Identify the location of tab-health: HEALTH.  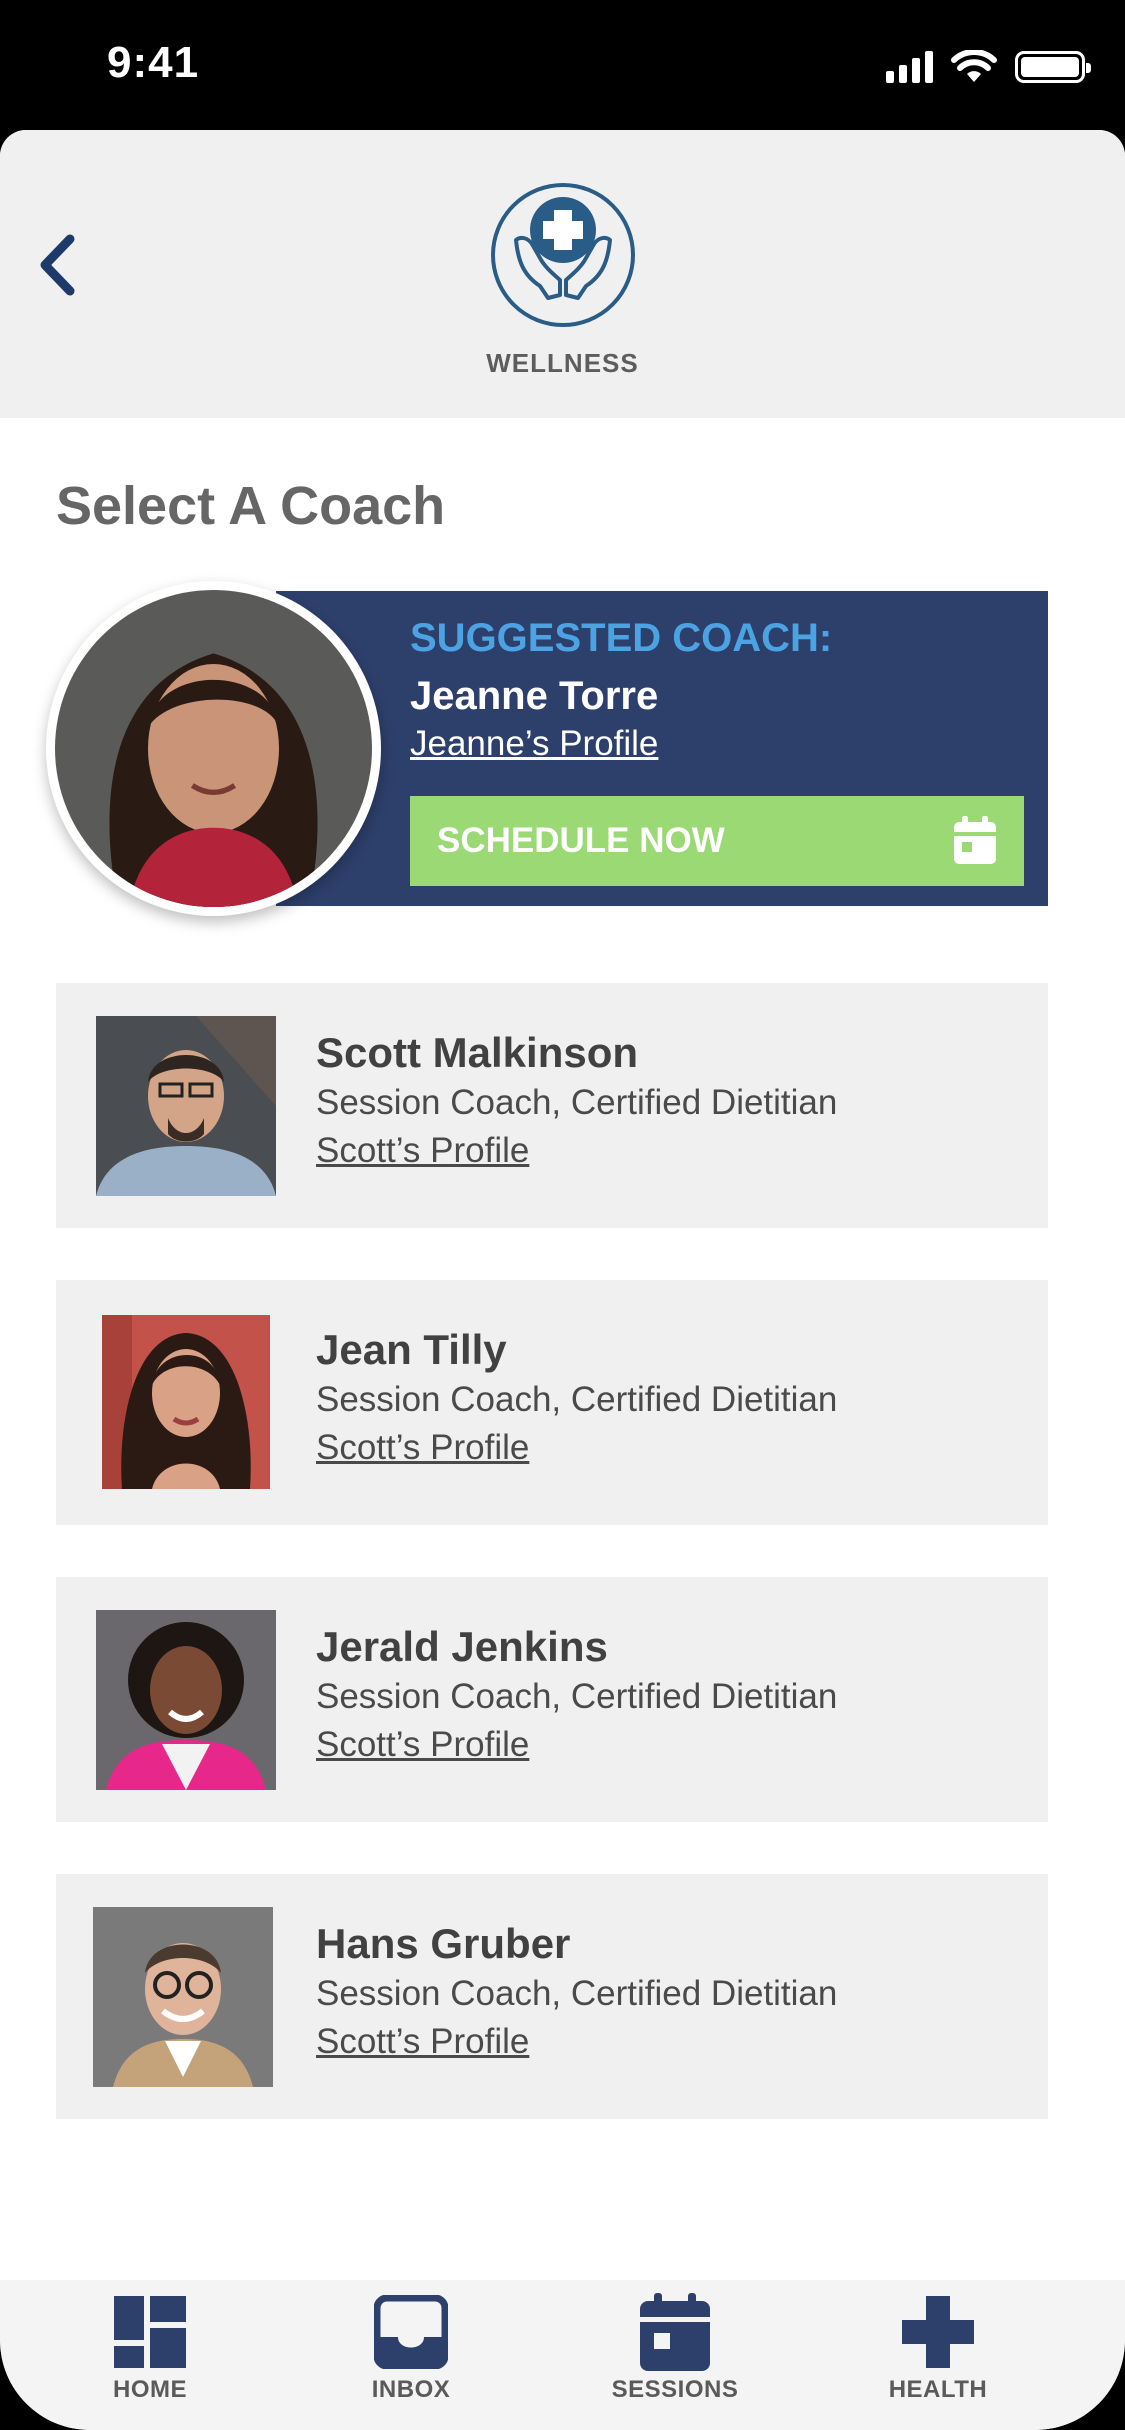
(938, 2352).